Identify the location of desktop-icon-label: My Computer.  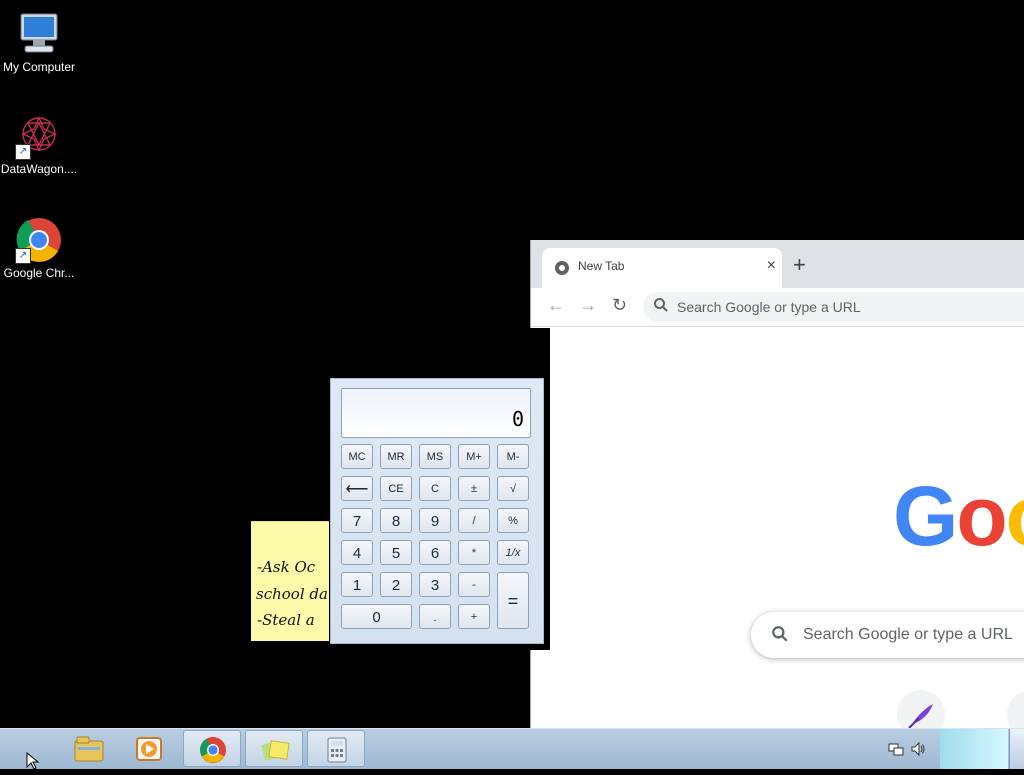
(39, 67).